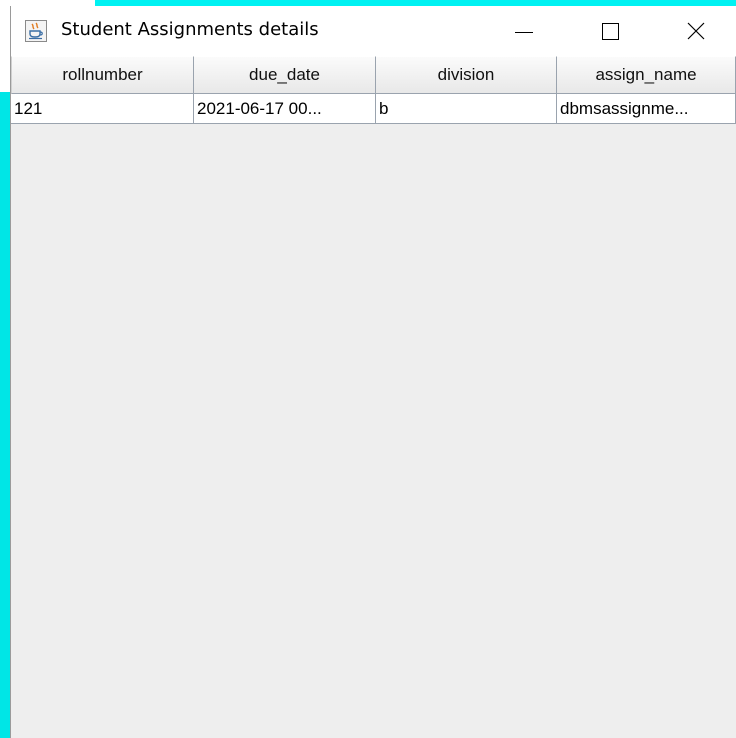  I want to click on column-header-division: division, so click(466, 75).